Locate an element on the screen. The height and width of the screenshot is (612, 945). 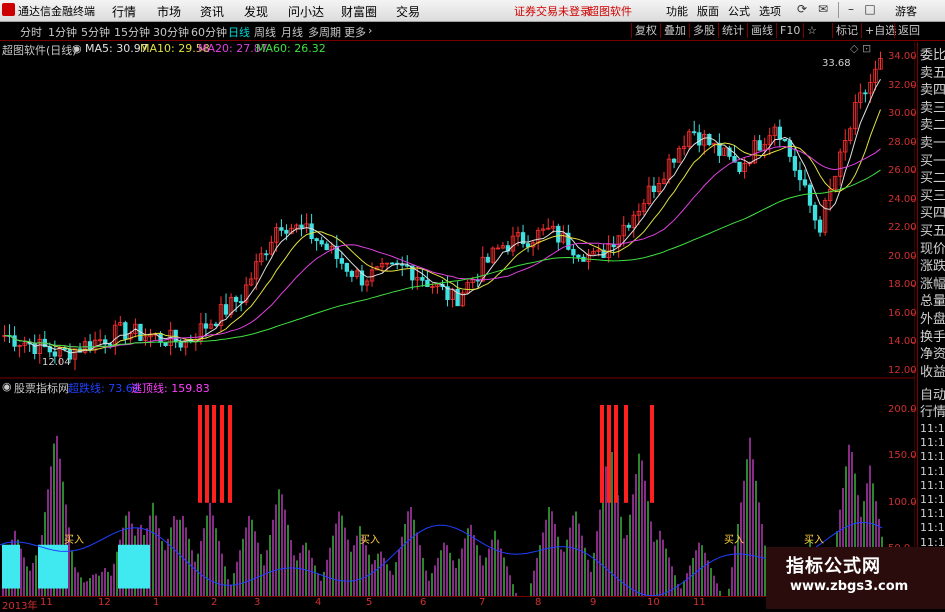
period-monthly: 月线 is located at coordinates (292, 32).